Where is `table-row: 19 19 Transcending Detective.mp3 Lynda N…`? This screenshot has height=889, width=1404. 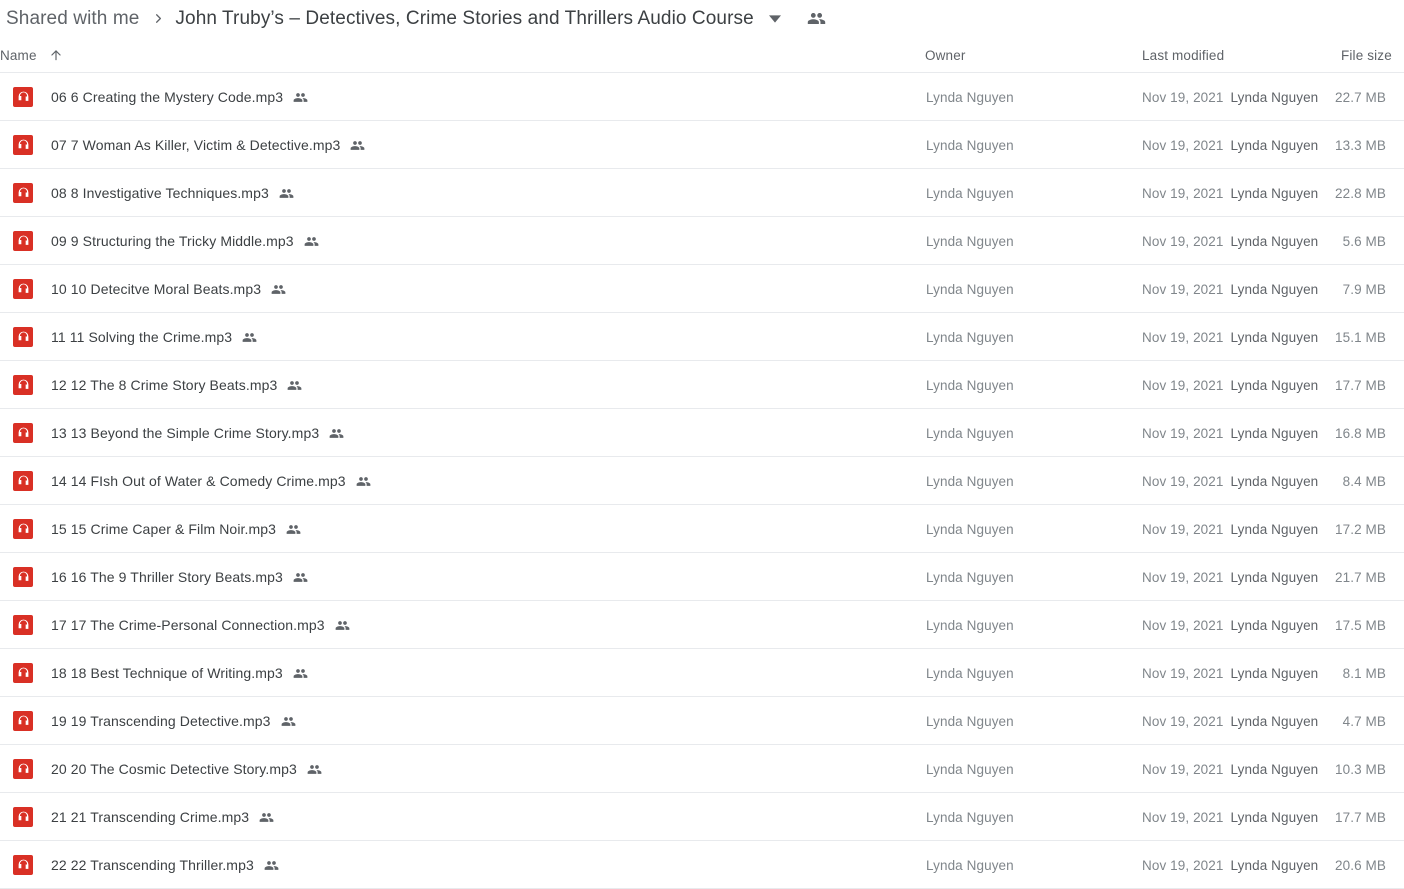
table-row: 19 19 Transcending Detective.mp3 Lynda N… is located at coordinates (702, 721).